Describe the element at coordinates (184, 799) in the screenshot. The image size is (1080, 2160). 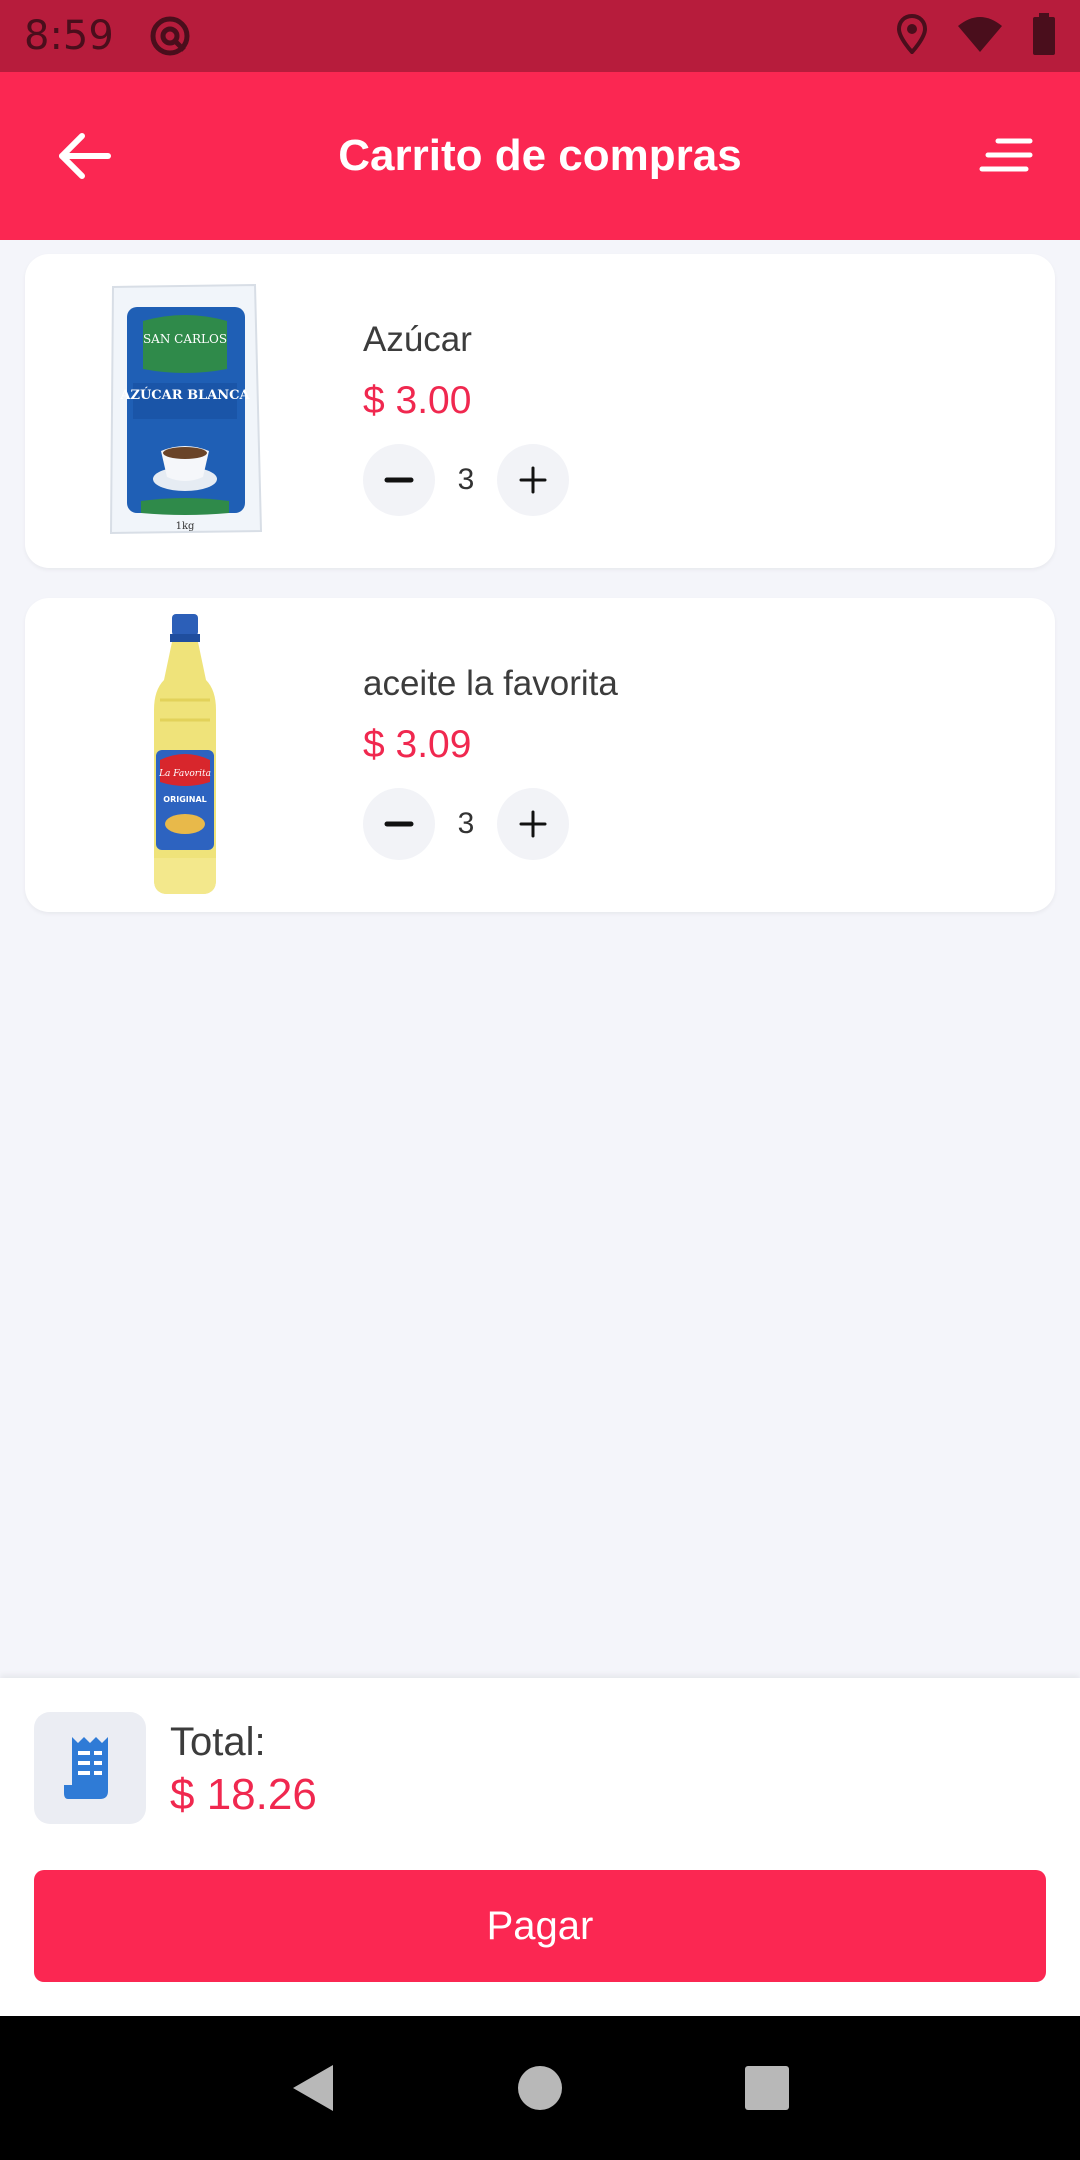
I see `product-label-text: ORIGINAL` at that location.